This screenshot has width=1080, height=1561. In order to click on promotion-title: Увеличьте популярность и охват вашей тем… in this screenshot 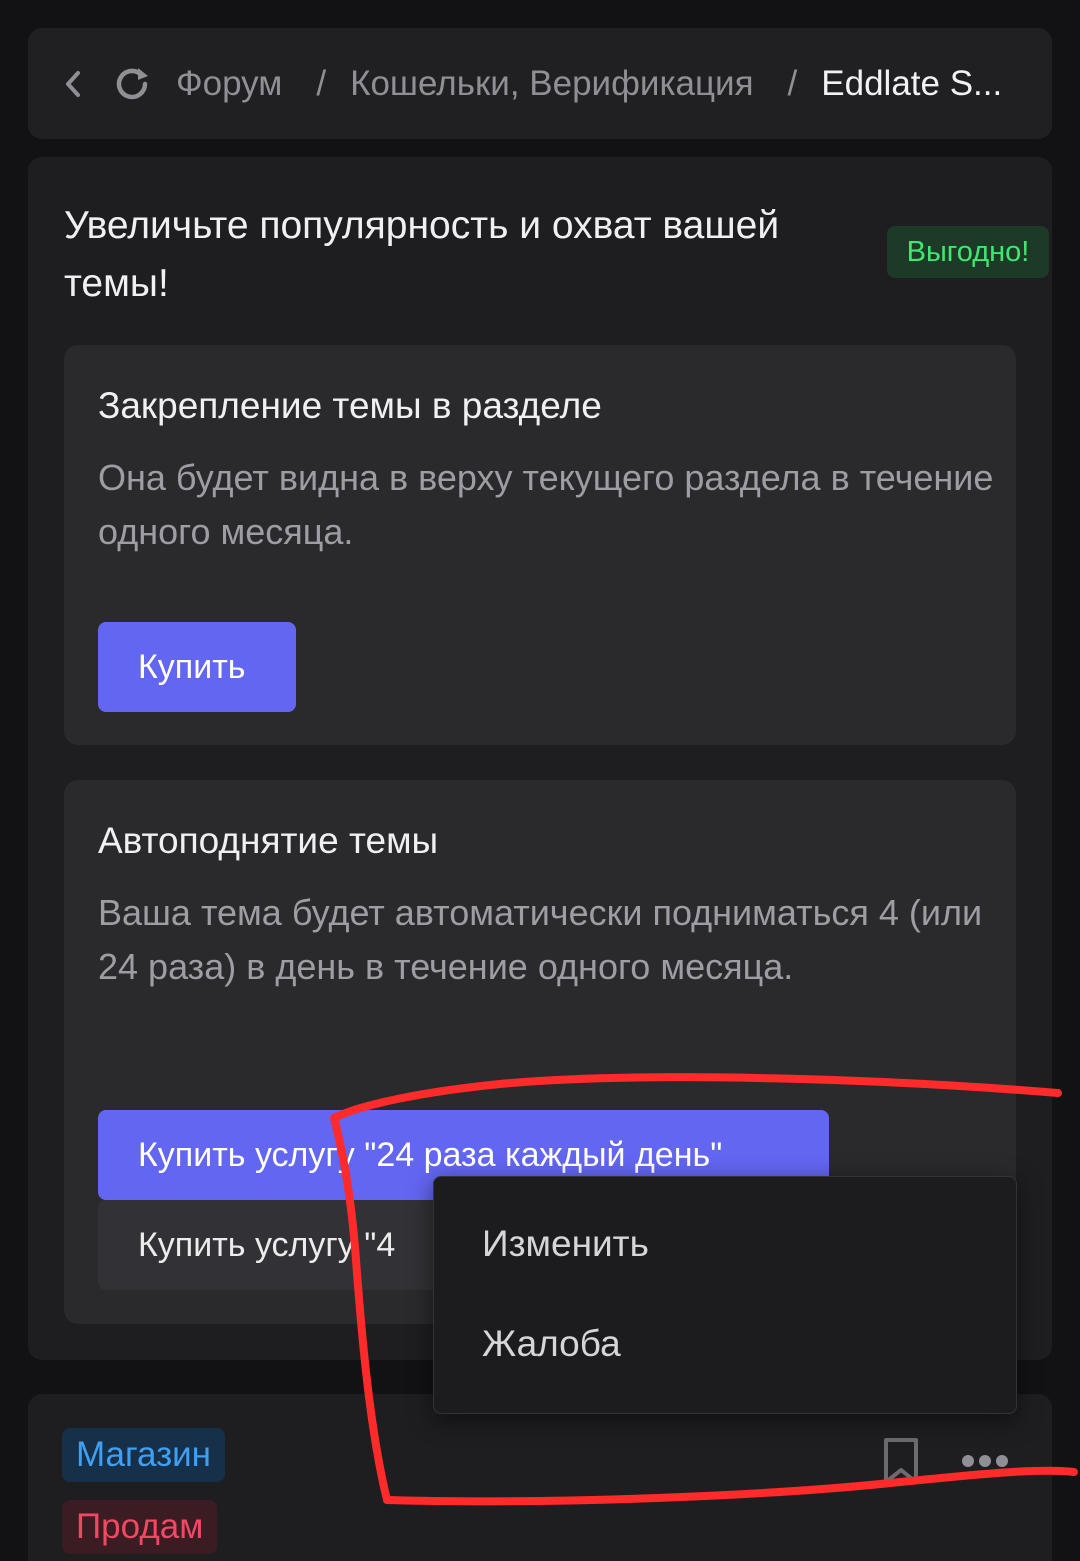, I will do `click(422, 254)`.